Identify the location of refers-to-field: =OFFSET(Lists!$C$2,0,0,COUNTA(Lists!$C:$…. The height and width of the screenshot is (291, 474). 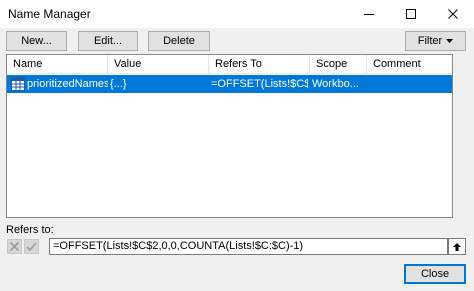
(248, 246).